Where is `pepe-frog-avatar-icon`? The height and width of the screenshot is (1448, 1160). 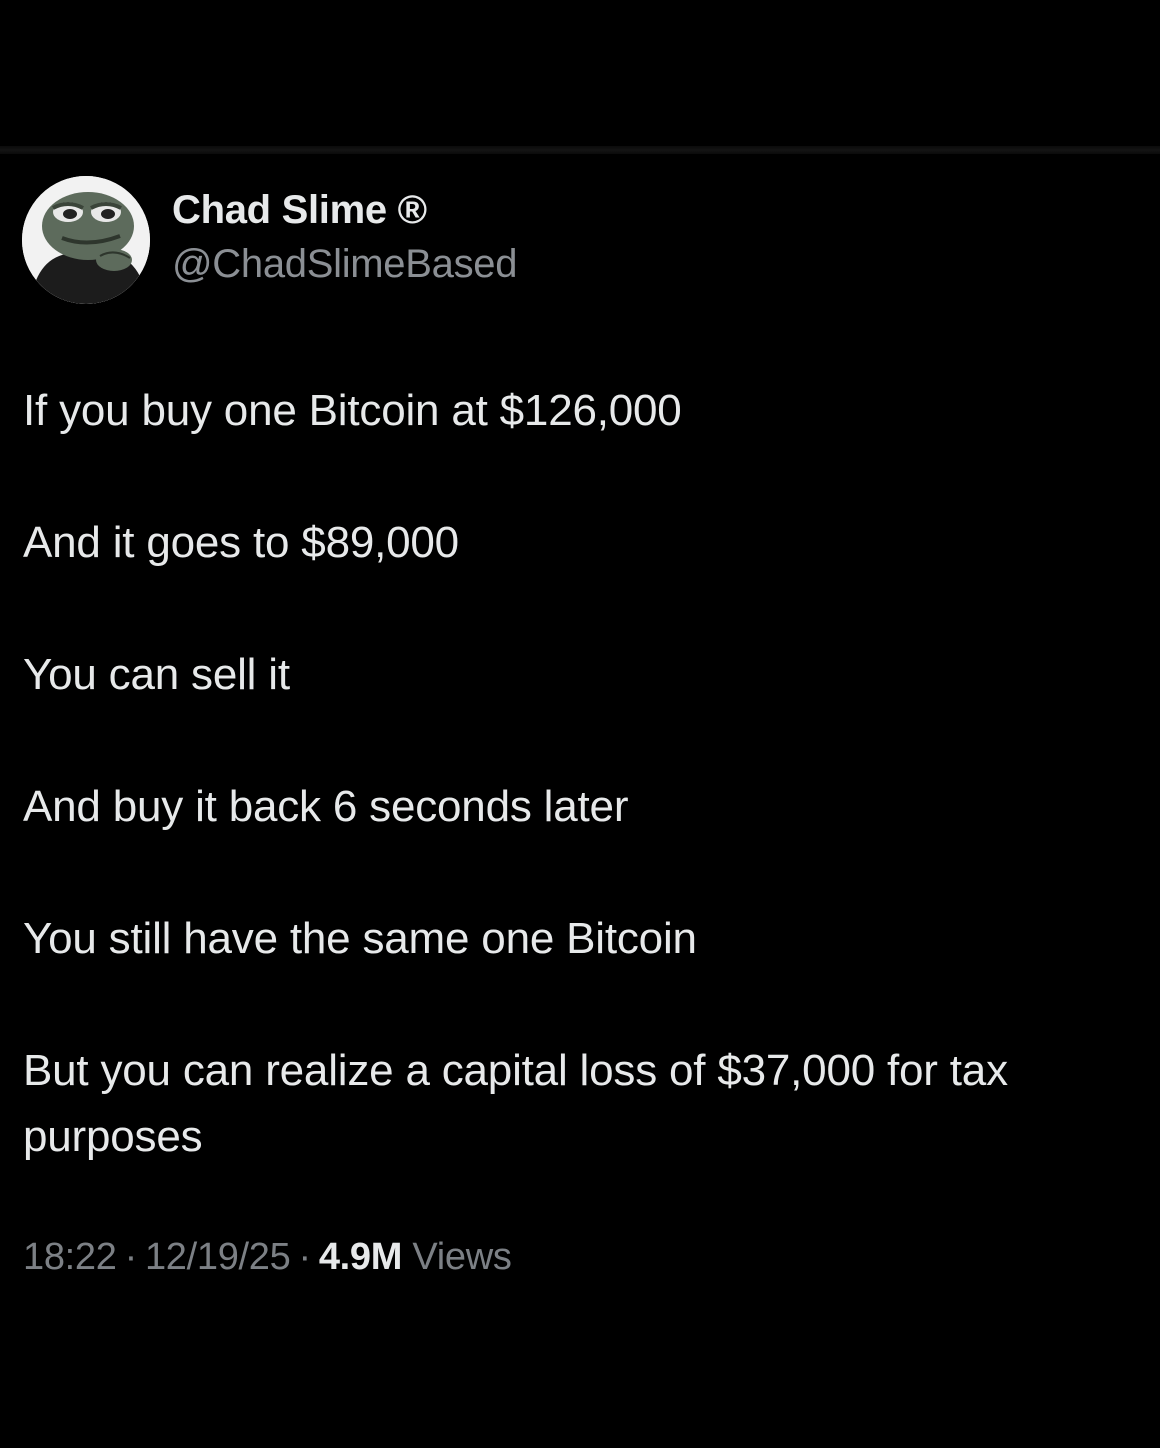 pepe-frog-avatar-icon is located at coordinates (86, 240).